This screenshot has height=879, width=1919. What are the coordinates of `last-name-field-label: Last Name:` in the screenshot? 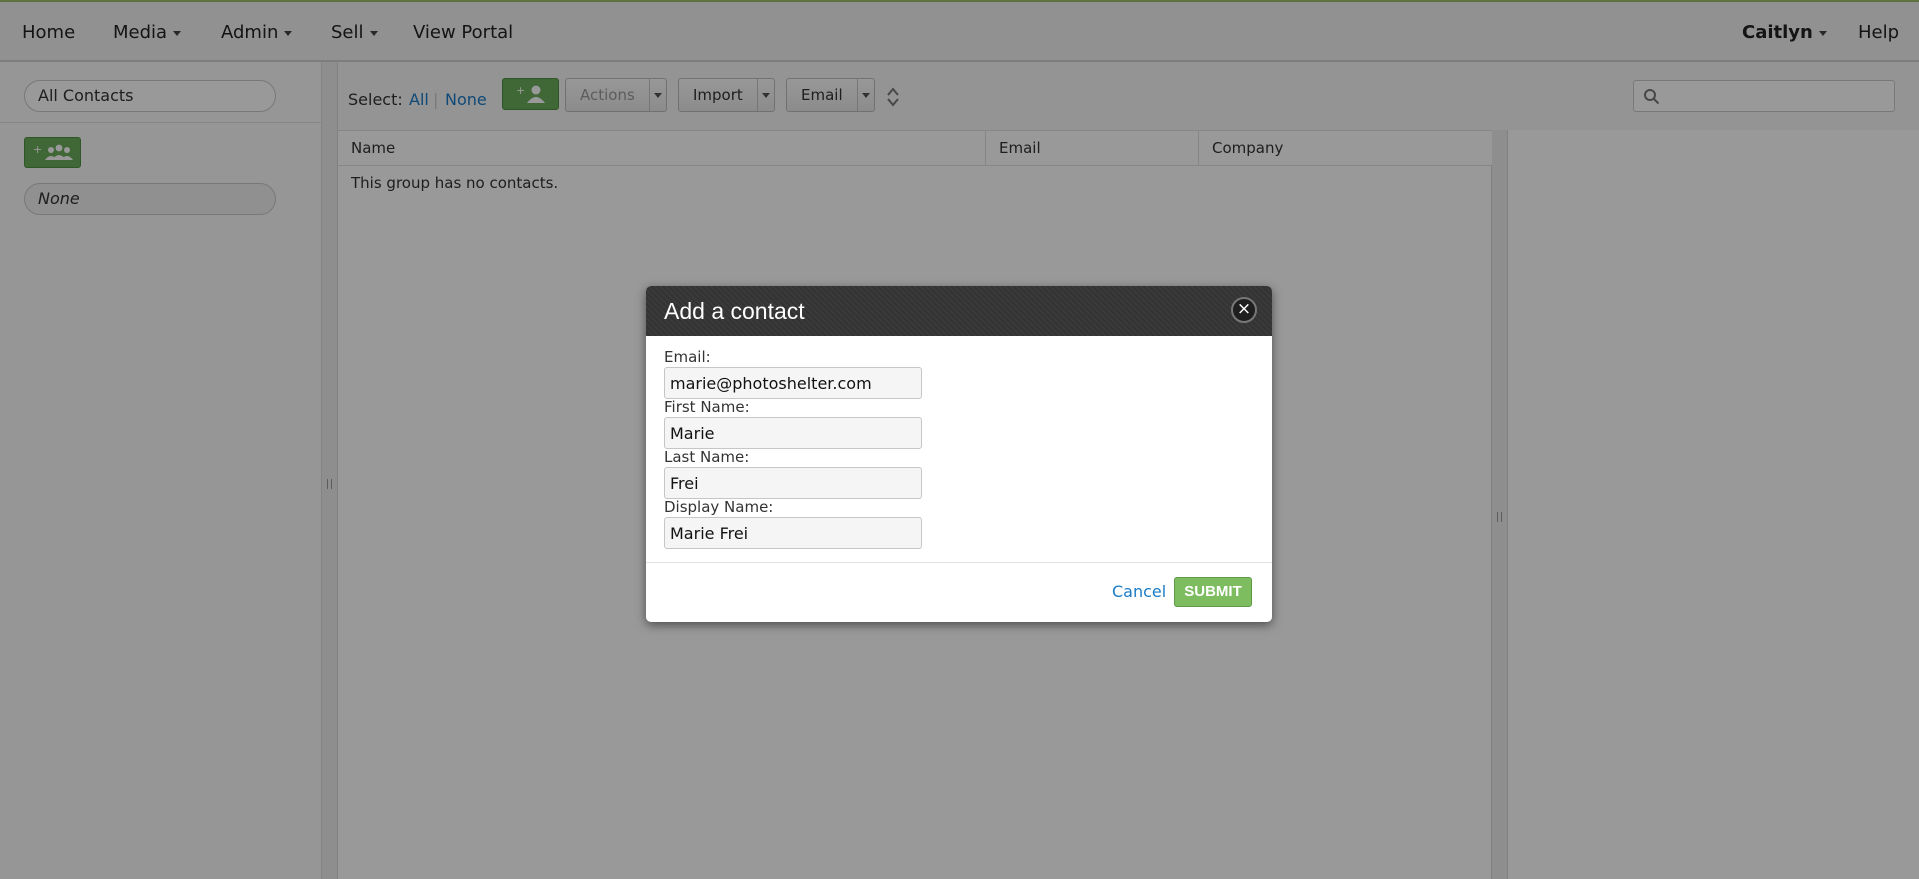 It's located at (707, 457).